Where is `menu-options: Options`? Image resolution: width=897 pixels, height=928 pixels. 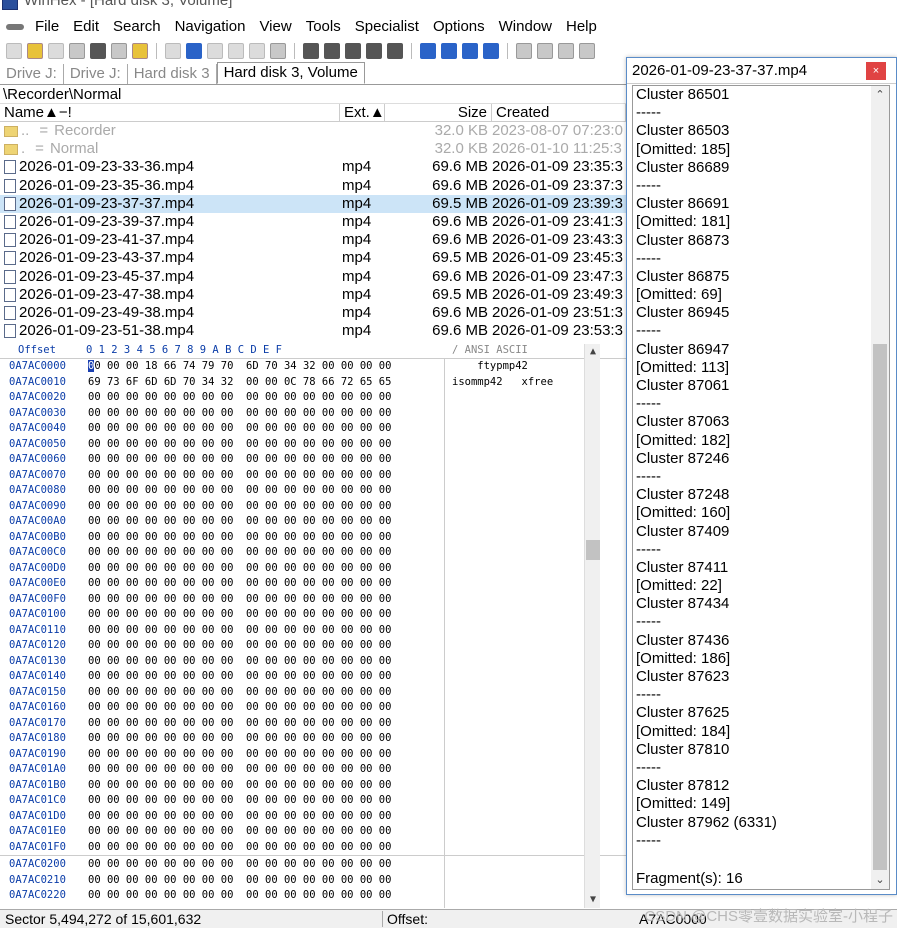
menu-options: Options is located at coordinates (459, 26).